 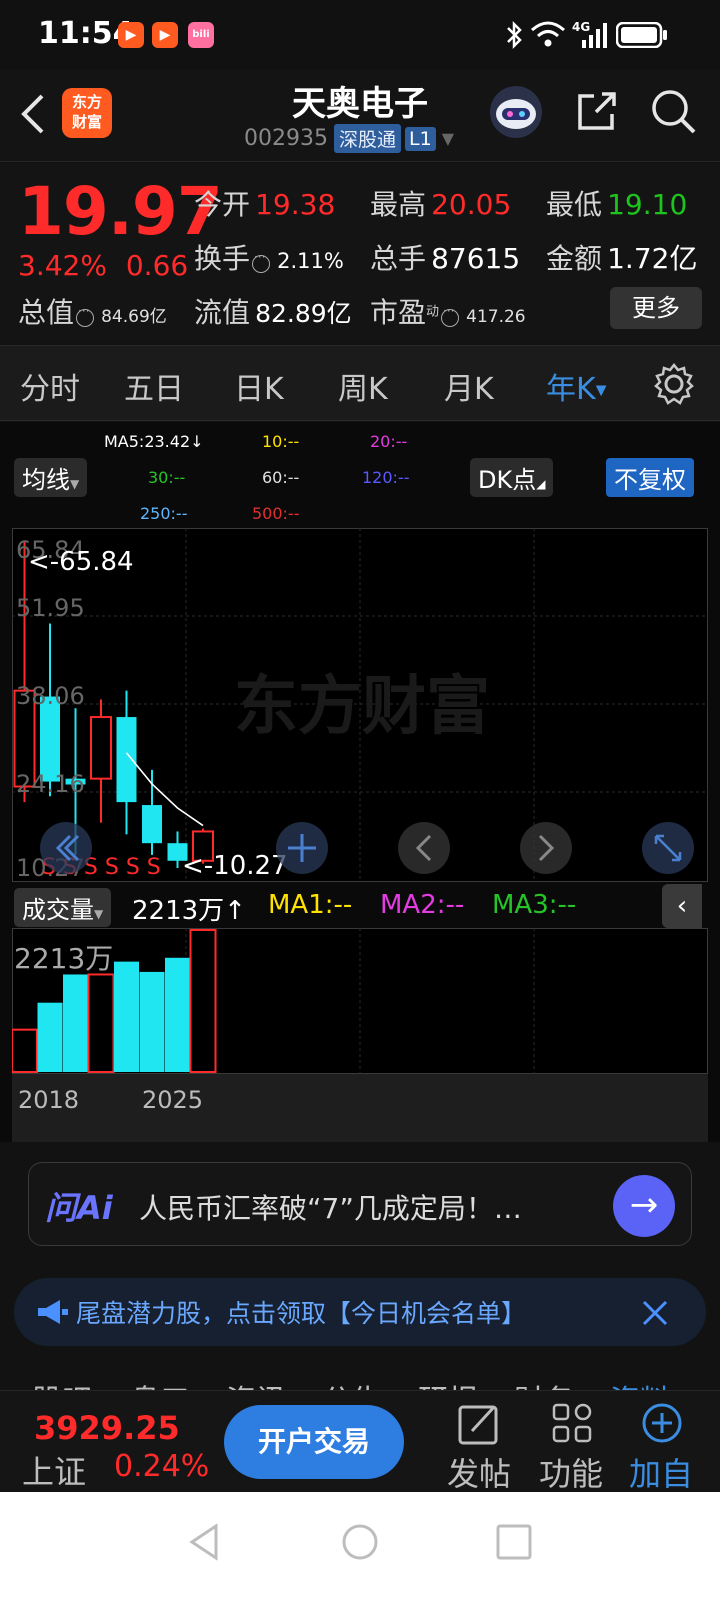 I want to click on ai-search-box: 问Ai 人民币汇率破“7”几成定局！… →, so click(x=360, y=1204).